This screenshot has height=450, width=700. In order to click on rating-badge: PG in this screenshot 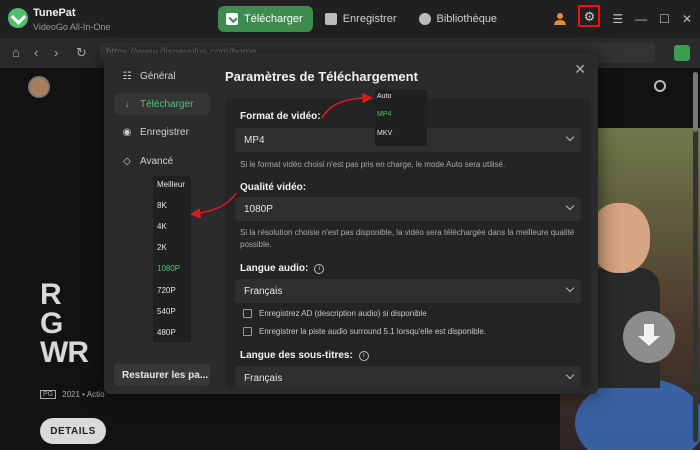, I will do `click(48, 394)`.